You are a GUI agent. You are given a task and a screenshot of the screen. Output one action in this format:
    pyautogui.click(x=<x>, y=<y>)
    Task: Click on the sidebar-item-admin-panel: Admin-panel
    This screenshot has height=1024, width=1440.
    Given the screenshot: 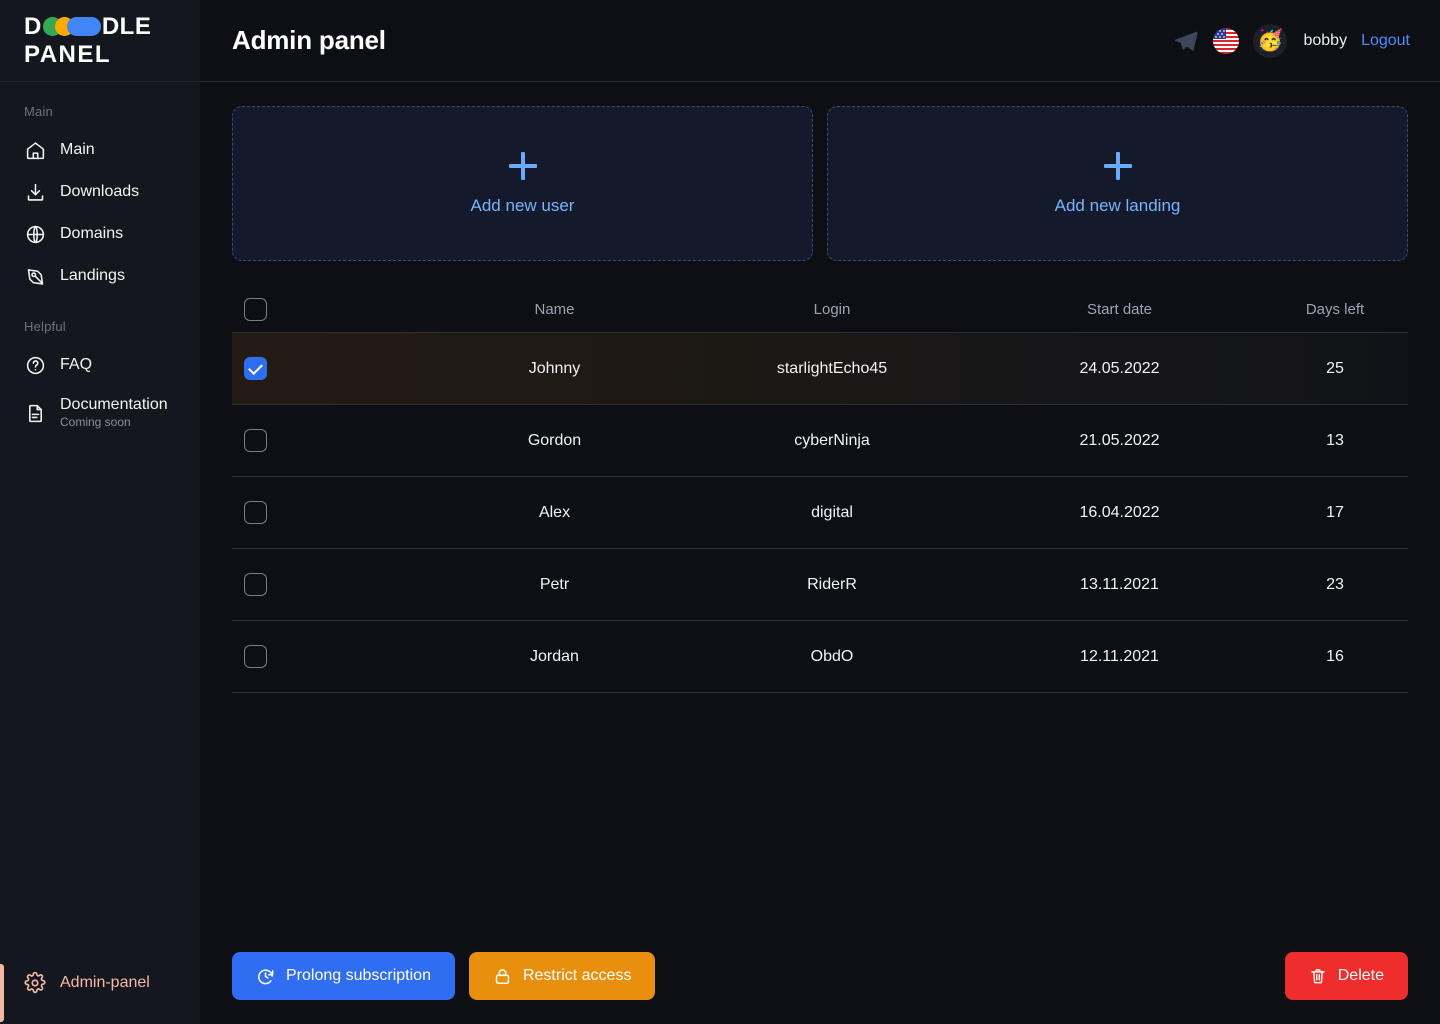 What is the action you would take?
    pyautogui.click(x=100, y=993)
    